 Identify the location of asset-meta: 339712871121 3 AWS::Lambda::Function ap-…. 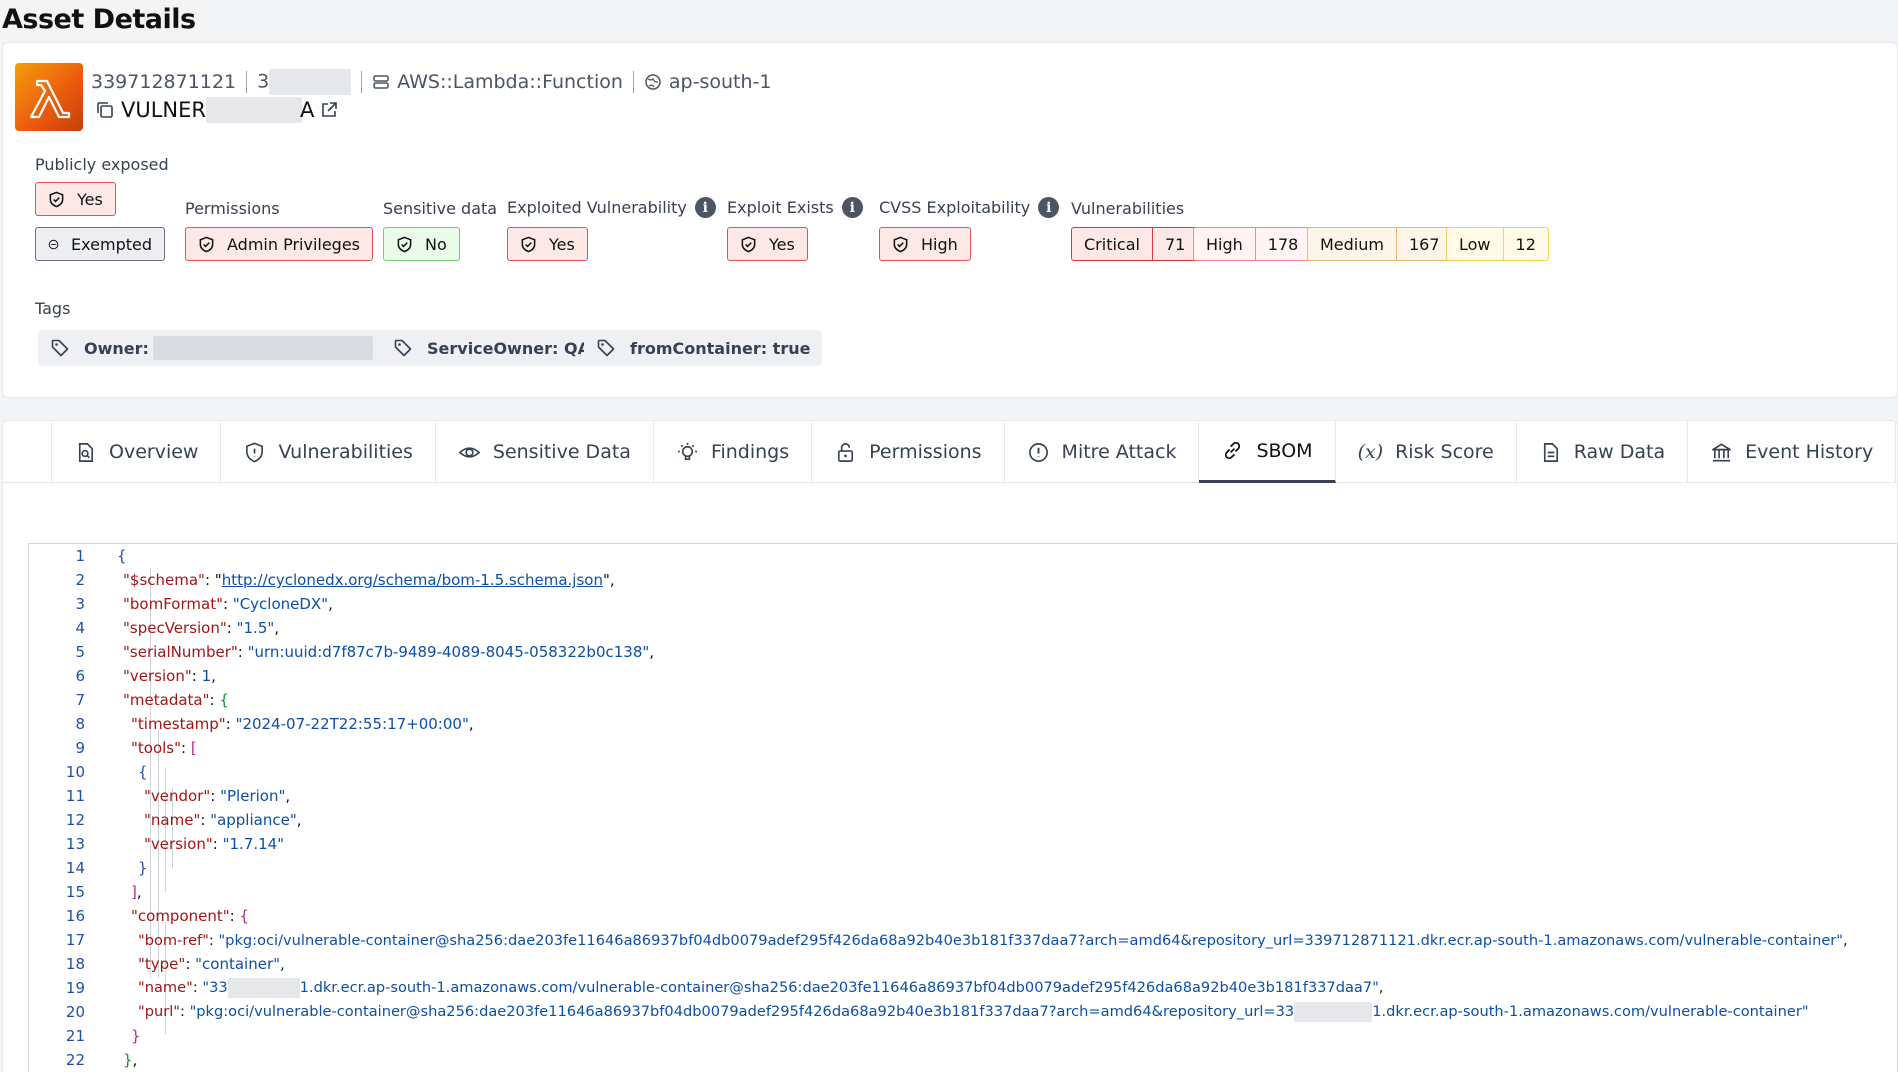
(431, 82).